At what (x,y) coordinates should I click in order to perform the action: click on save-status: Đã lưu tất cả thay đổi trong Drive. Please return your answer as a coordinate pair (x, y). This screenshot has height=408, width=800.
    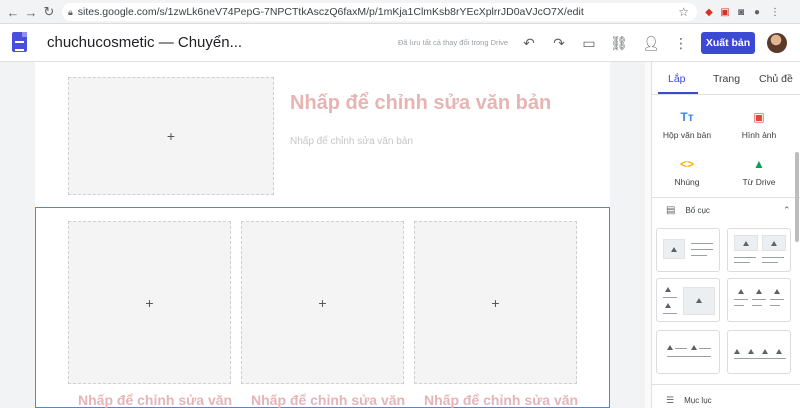
    Looking at the image, I should click on (453, 42).